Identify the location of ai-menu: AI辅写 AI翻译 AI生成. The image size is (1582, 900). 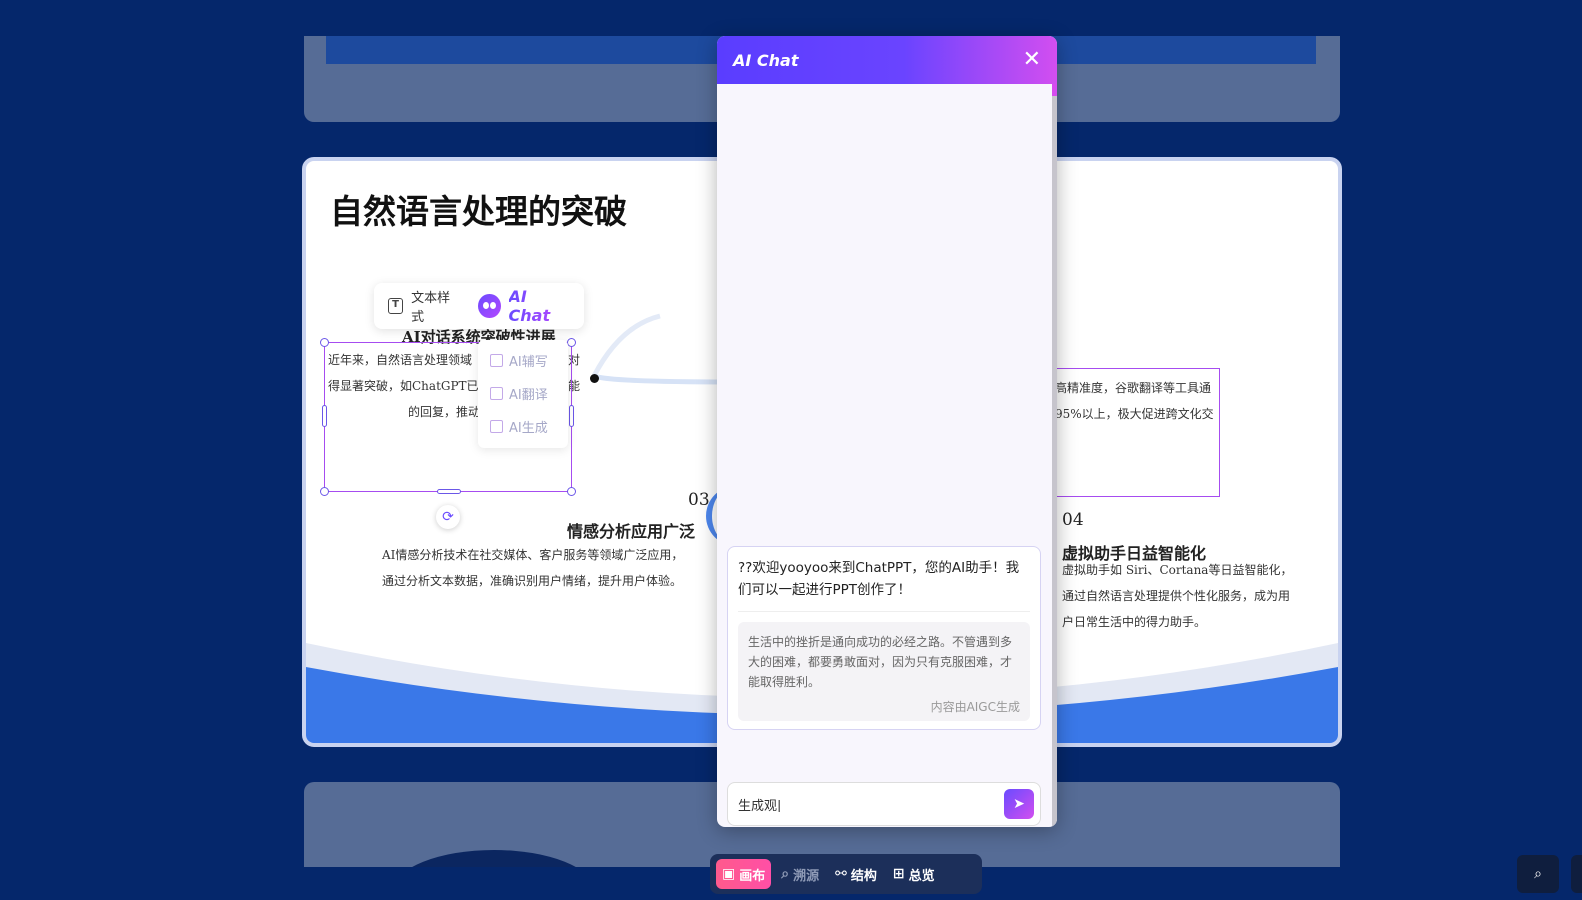
(523, 394).